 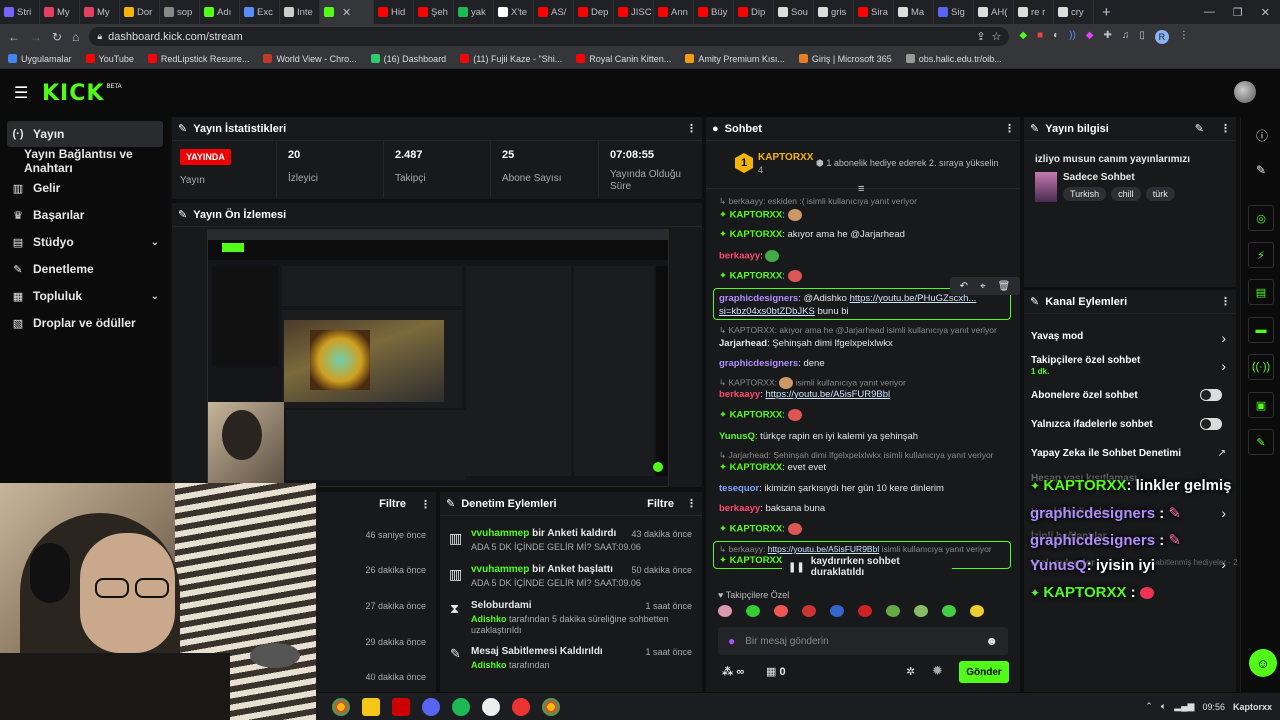 What do you see at coordinates (1085, 194) in the screenshot?
I see `tag: Turkish` at bounding box center [1085, 194].